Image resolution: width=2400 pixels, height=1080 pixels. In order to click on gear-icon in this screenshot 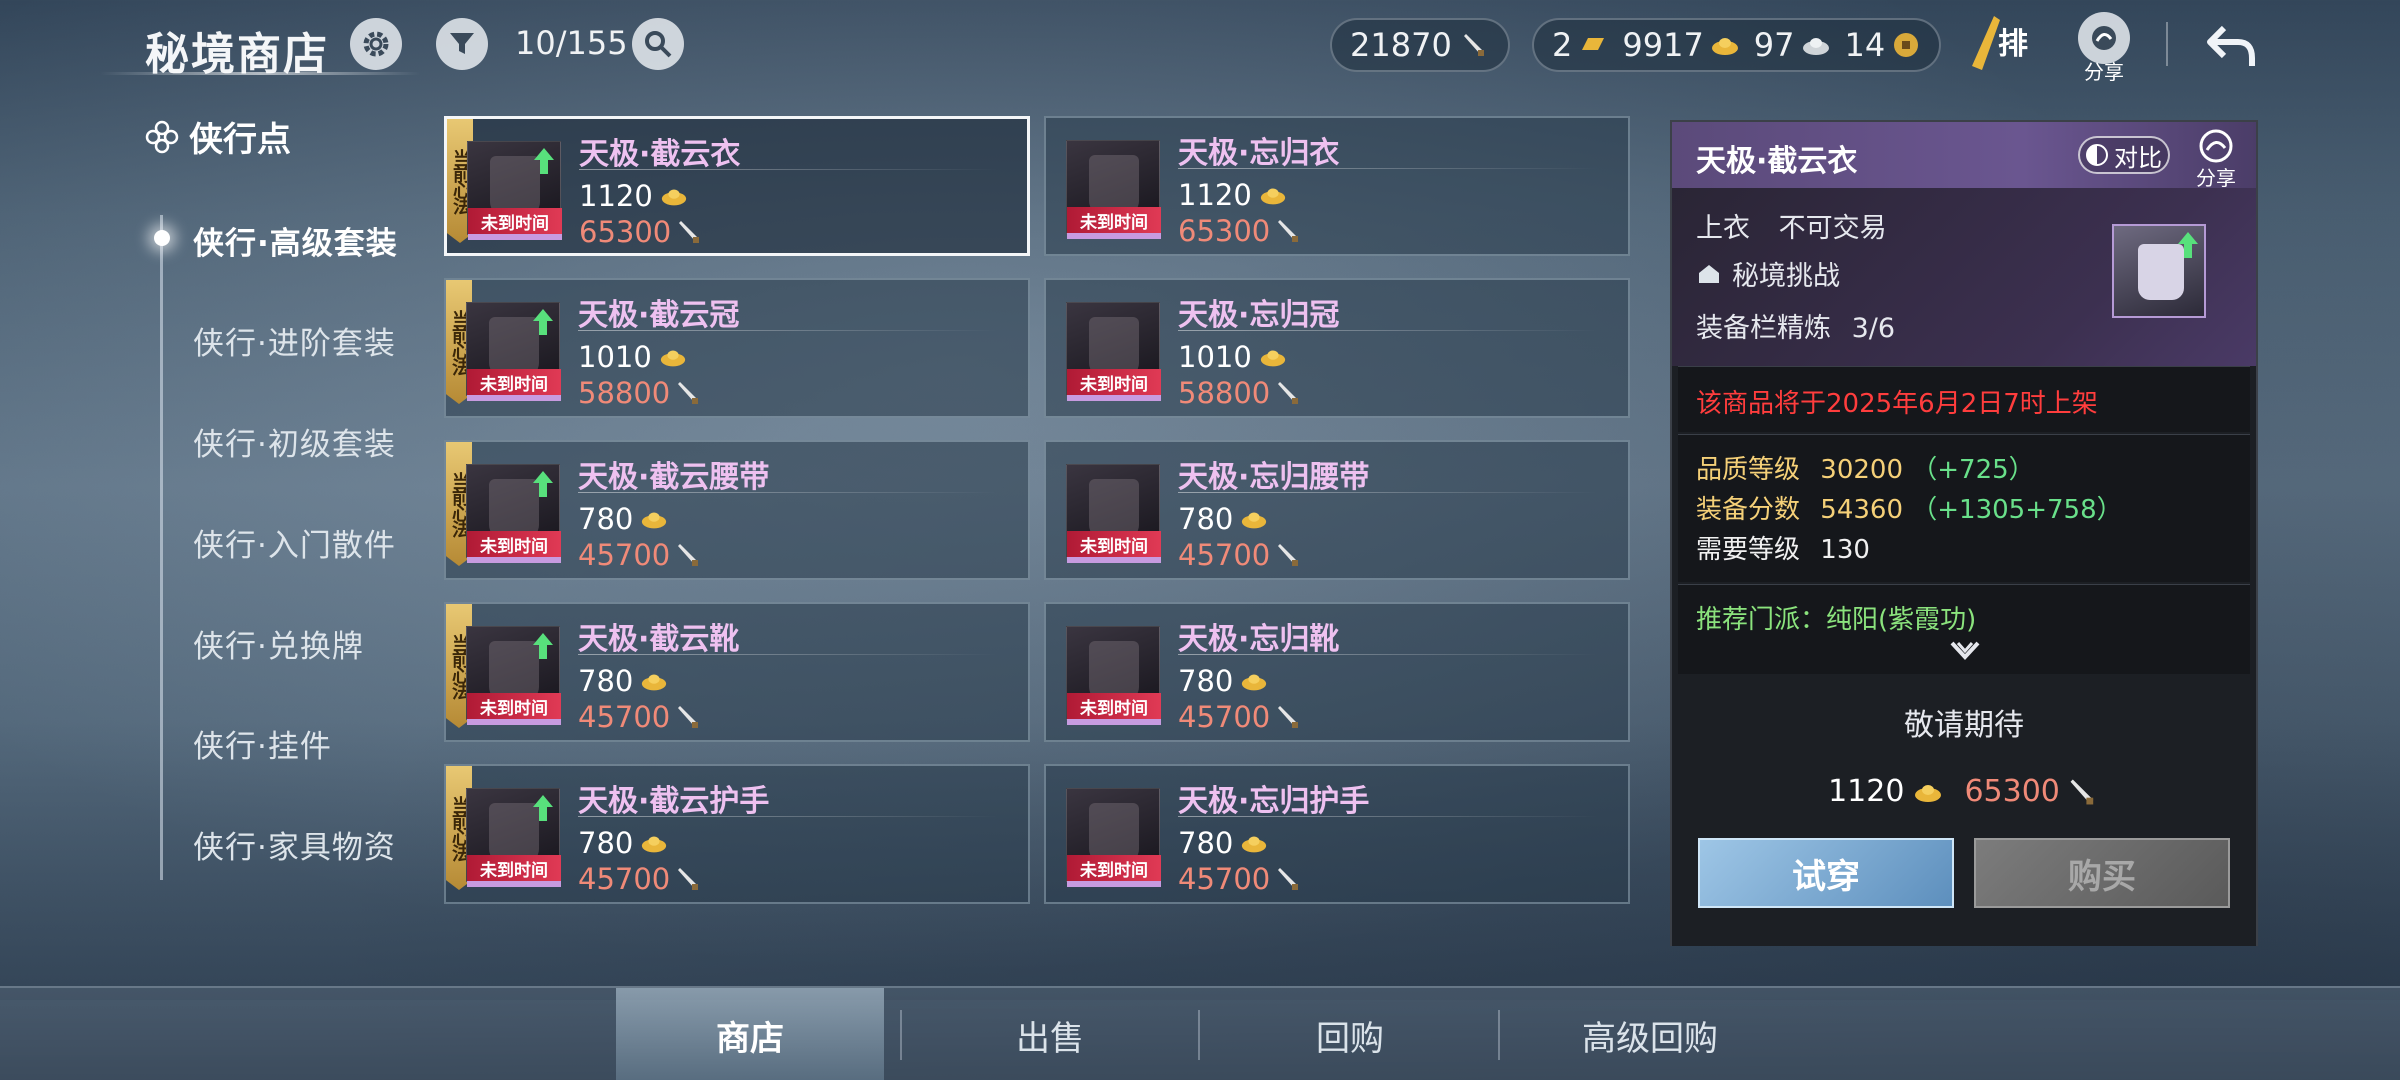, I will do `click(376, 44)`.